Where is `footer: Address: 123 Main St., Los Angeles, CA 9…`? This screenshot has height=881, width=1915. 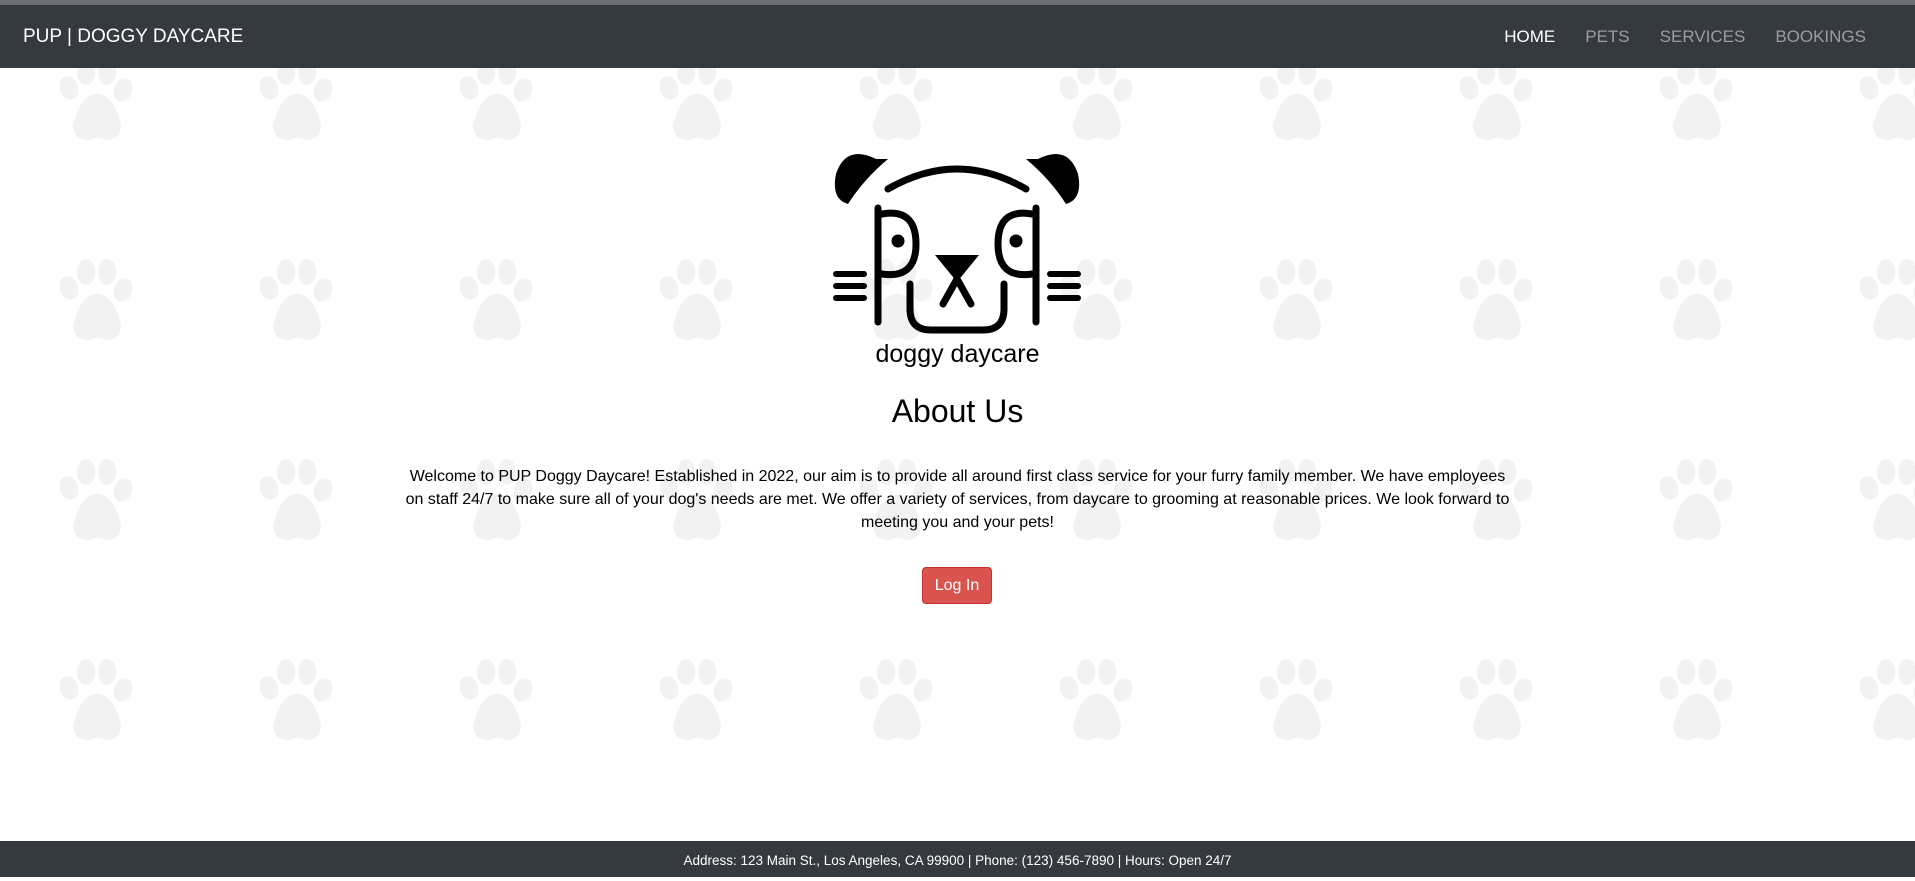
footer: Address: 123 Main St., Los Angeles, CA 9… is located at coordinates (957, 859).